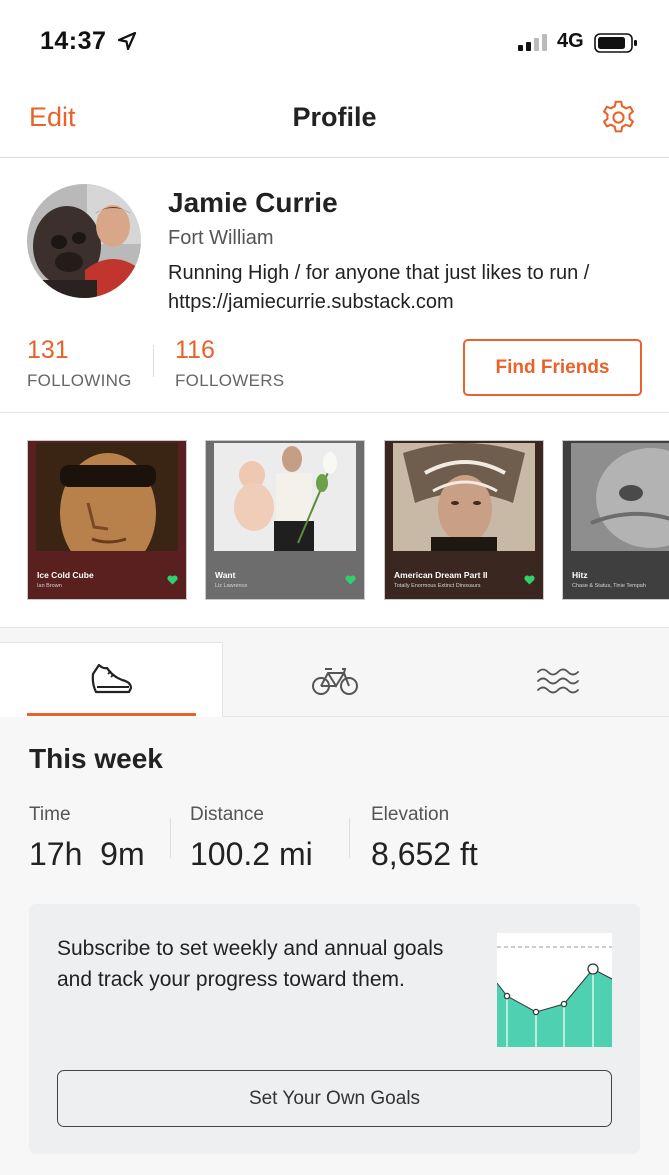  Describe the element at coordinates (410, 814) in the screenshot. I see `elevation-label: Elevation` at that location.